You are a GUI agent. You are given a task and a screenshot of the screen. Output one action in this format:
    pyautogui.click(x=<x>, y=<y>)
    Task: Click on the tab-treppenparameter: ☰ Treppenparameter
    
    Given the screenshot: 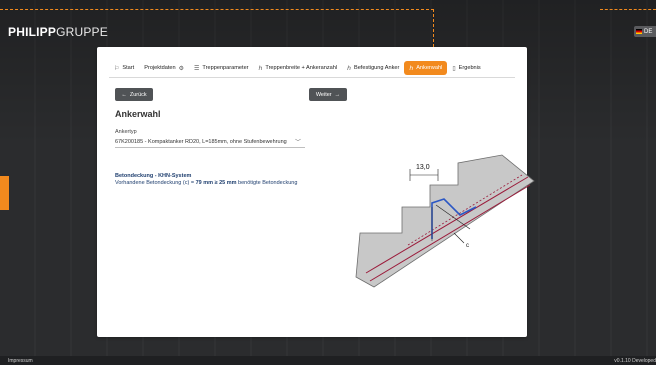 What is the action you would take?
    pyautogui.click(x=221, y=68)
    